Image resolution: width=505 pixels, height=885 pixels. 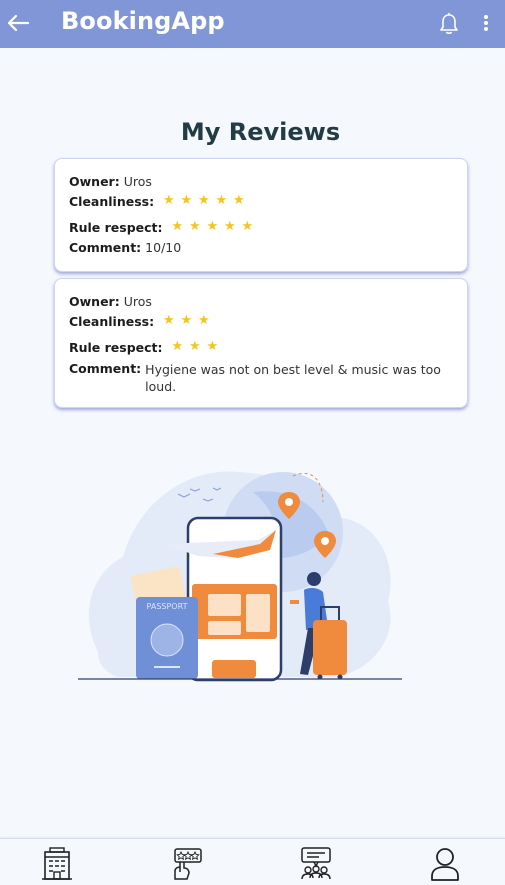 I want to click on nav-accommodations, so click(x=57, y=864).